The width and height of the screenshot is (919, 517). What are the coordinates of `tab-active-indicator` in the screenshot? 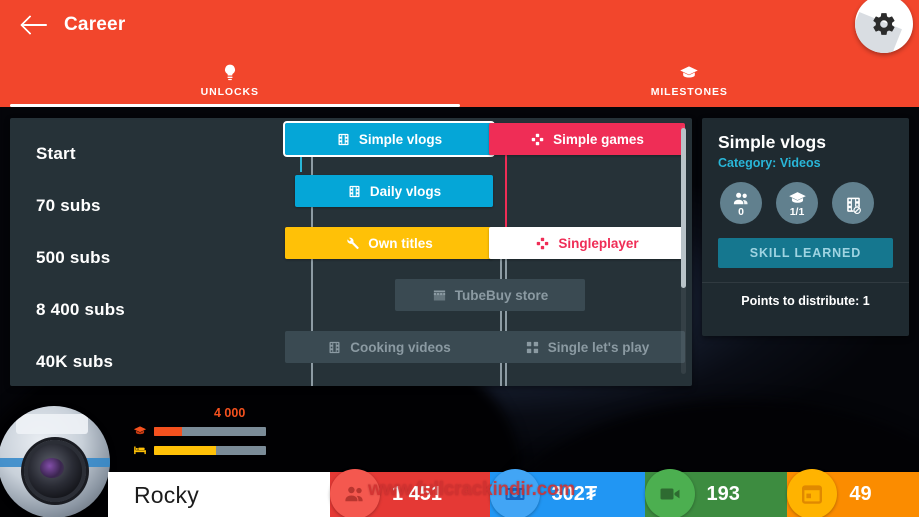 It's located at (235, 105).